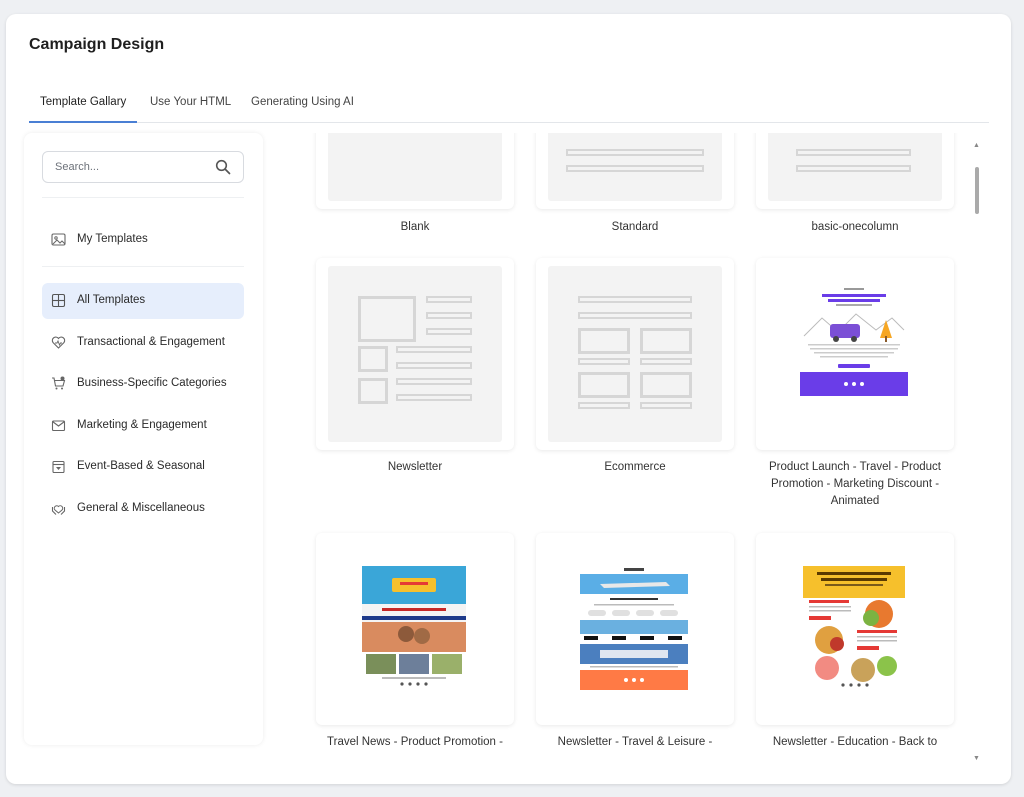 The image size is (1024, 797). I want to click on sidebar-item-label: Marketing & Engagement, so click(142, 425).